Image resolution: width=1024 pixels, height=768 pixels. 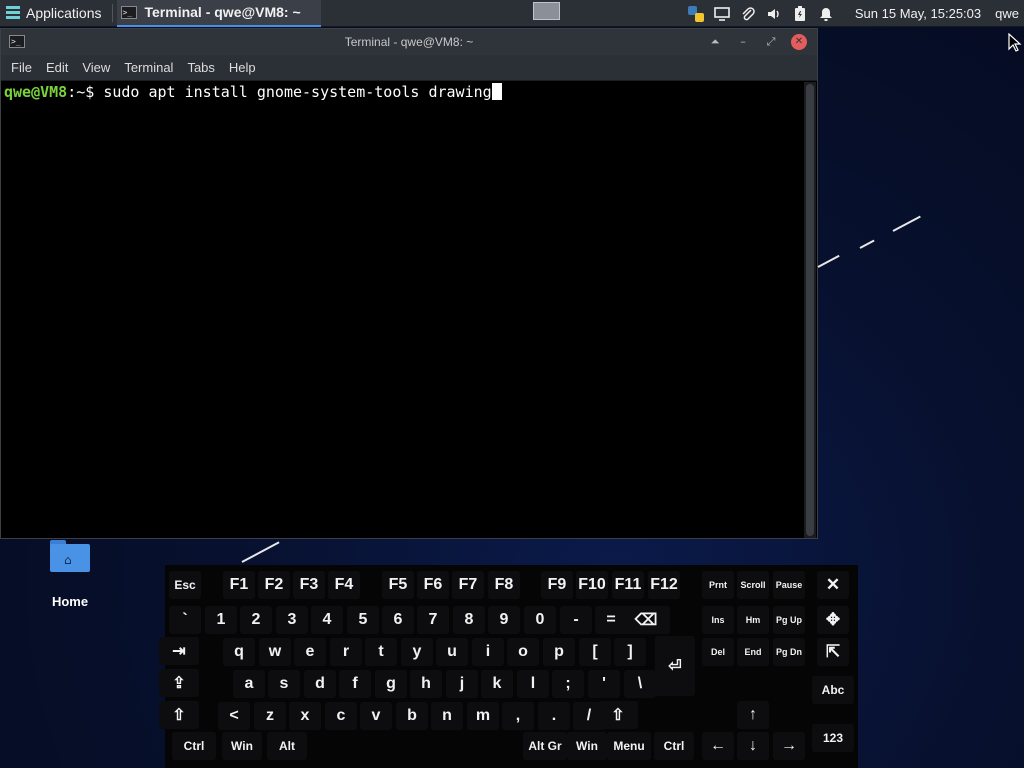 I want to click on key-j: j, so click(x=462, y=684).